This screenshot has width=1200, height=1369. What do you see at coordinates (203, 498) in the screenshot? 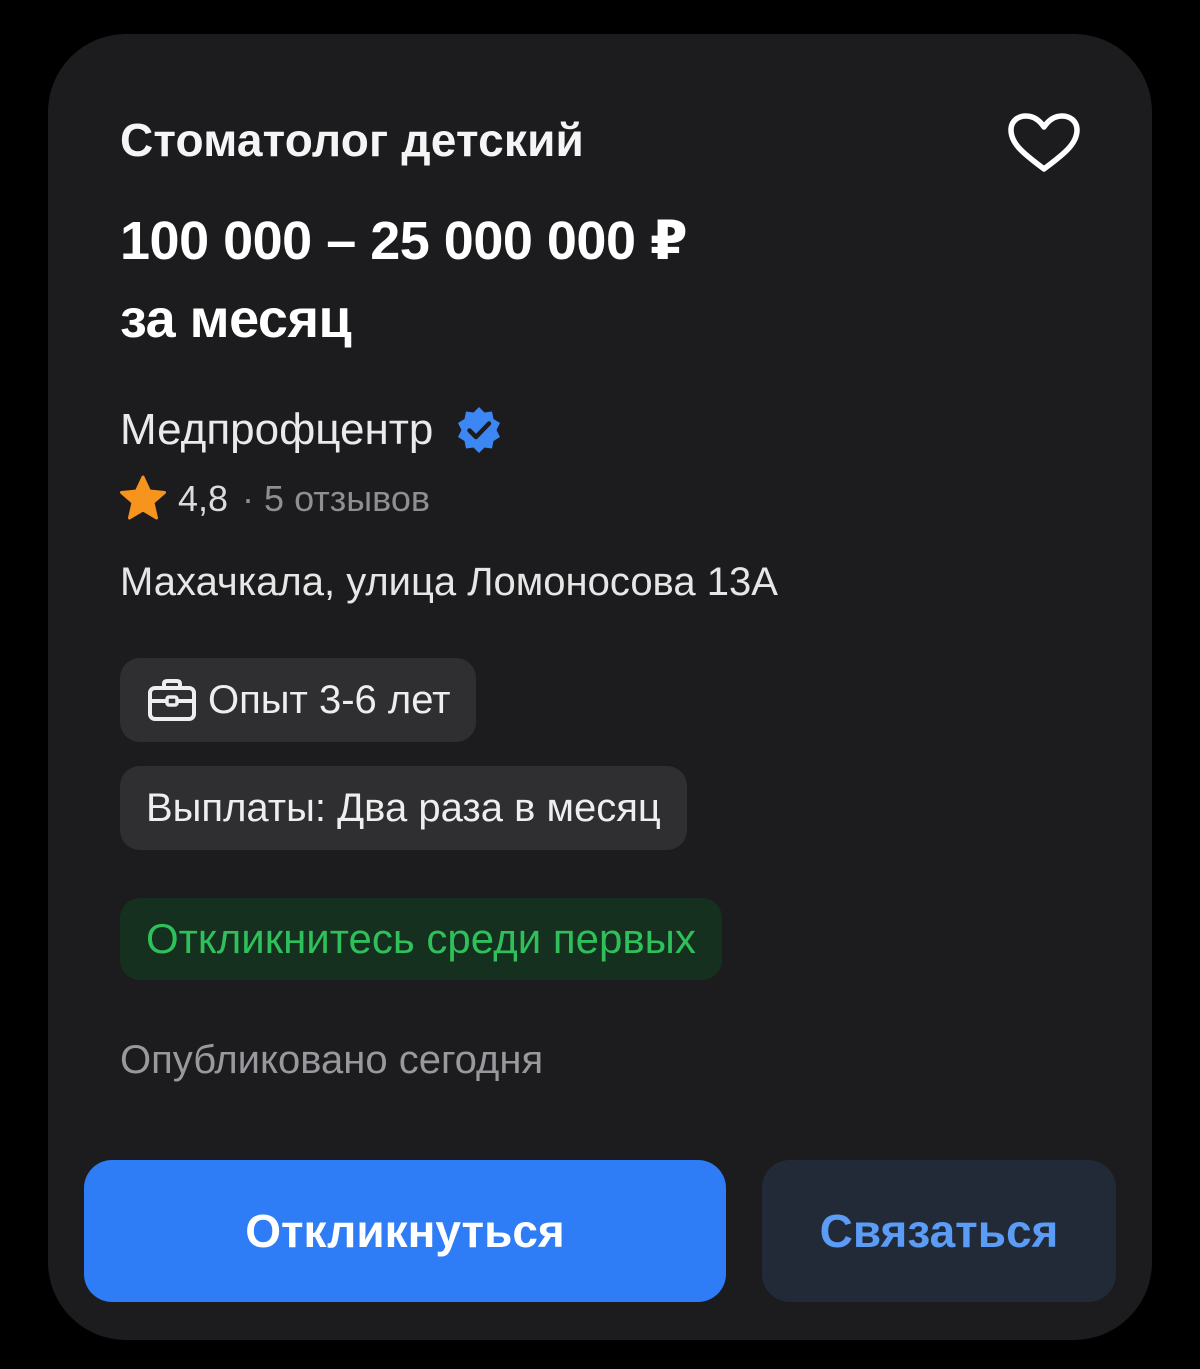
I see `rating-value: 4,8` at bounding box center [203, 498].